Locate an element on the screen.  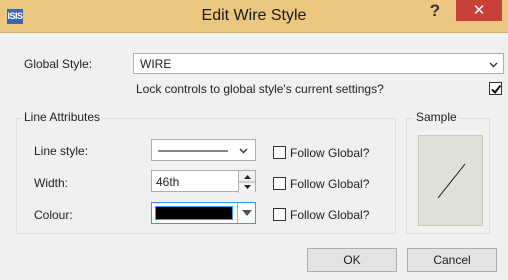
global-style-select: WIRE is located at coordinates (318, 63).